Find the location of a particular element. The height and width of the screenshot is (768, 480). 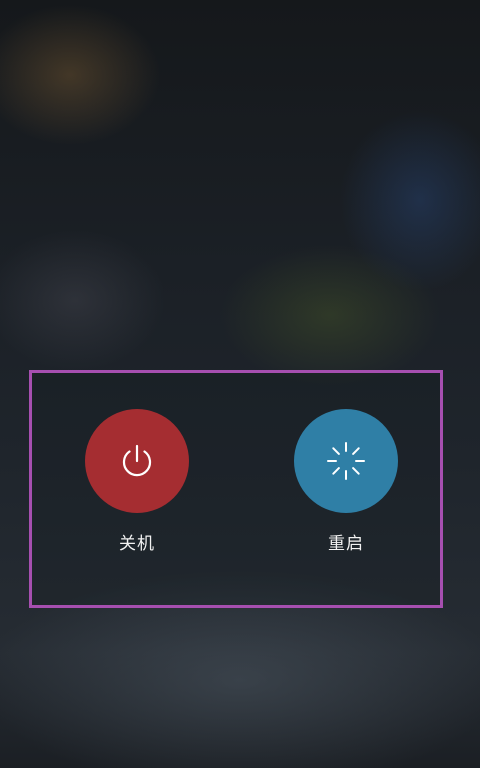

restart-label: 重启 is located at coordinates (346, 544).